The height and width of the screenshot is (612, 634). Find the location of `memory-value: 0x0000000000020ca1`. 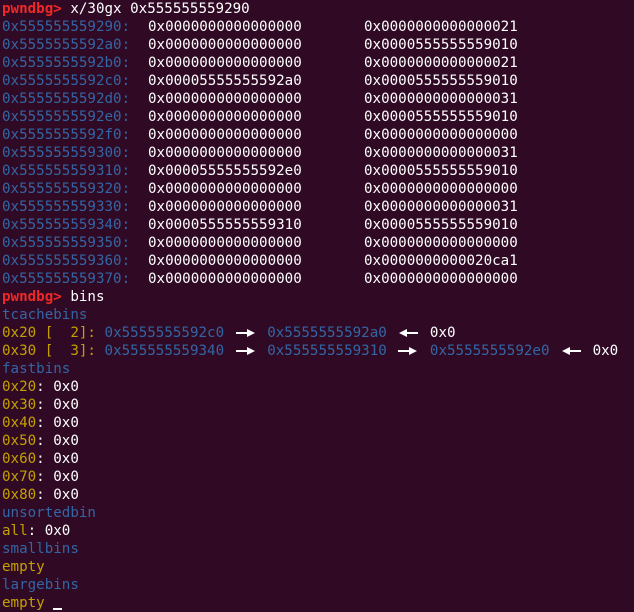

memory-value: 0x0000000000020ca1 is located at coordinates (441, 261).